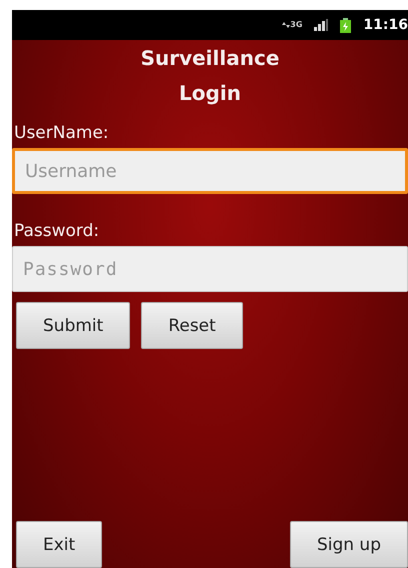 The width and height of the screenshot is (408, 568). What do you see at coordinates (73, 325) in the screenshot?
I see `submit-button: Submit` at bounding box center [73, 325].